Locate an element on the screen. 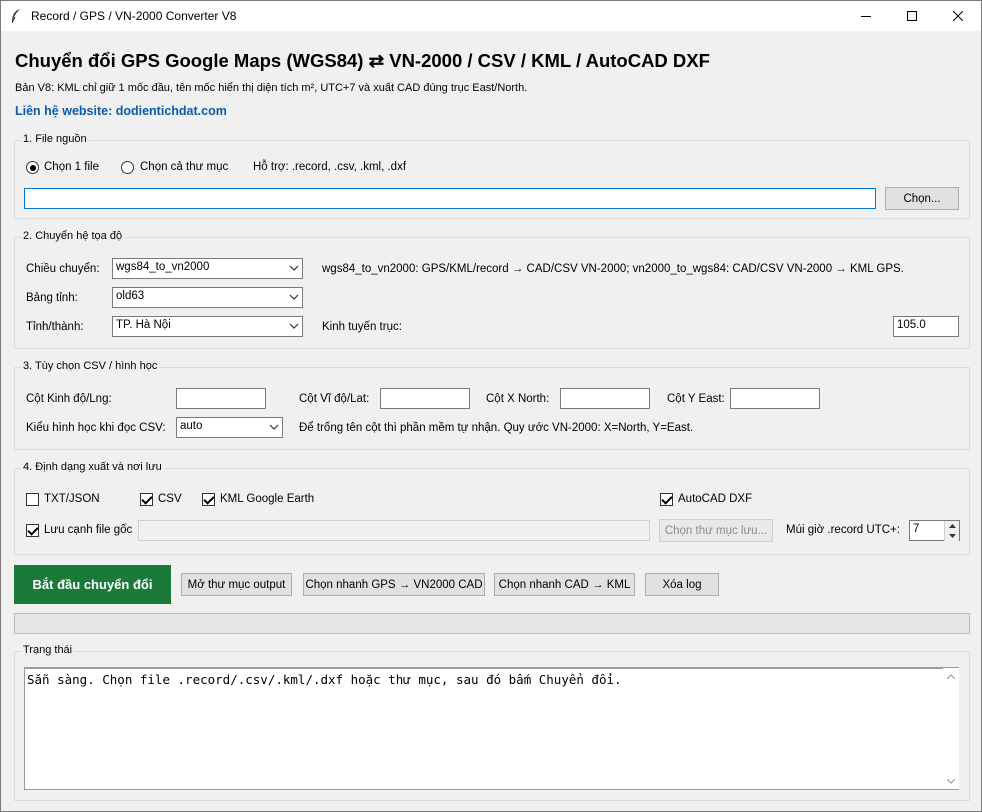  title-bar: Record / GPS / VN-2000 Converter V8 is located at coordinates (491, 16).